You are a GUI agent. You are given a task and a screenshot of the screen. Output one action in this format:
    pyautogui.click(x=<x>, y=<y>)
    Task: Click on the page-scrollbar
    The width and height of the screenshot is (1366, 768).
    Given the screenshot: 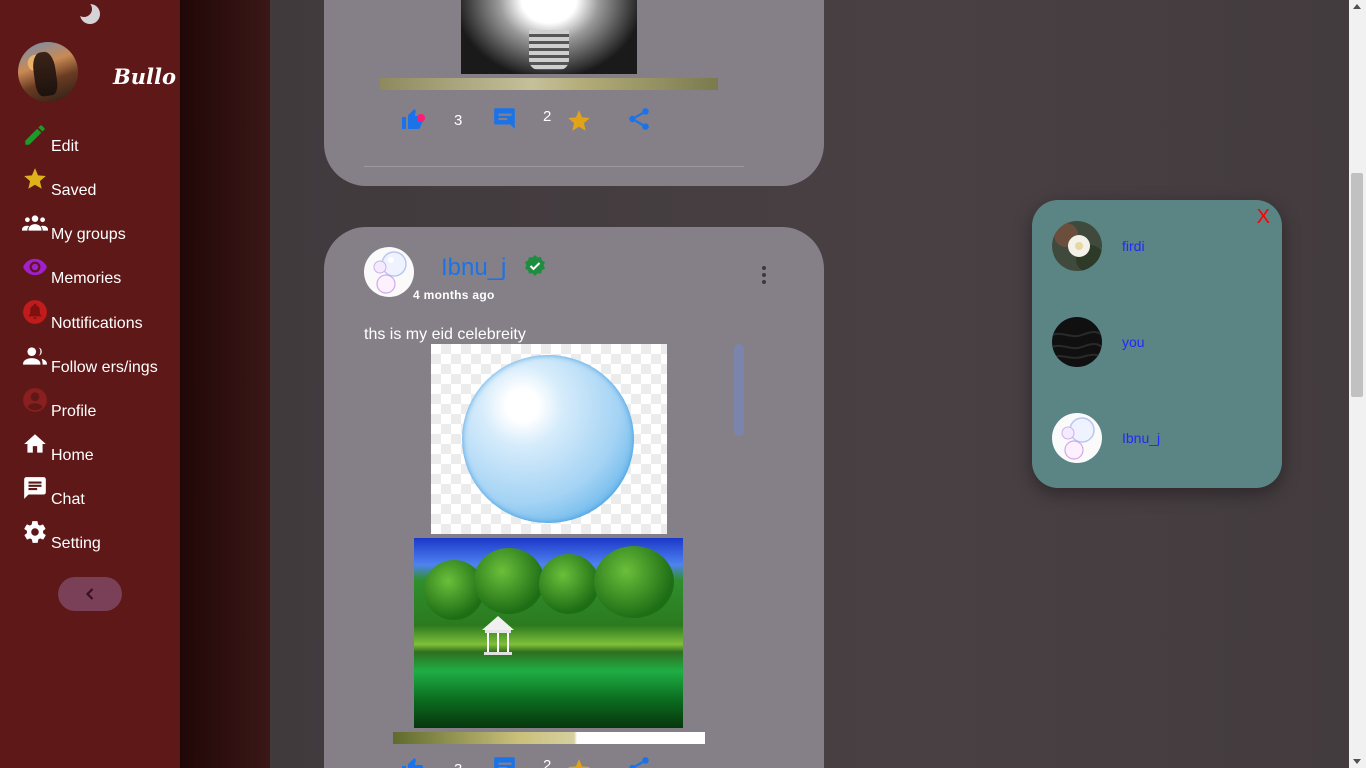 What is the action you would take?
    pyautogui.click(x=1357, y=384)
    